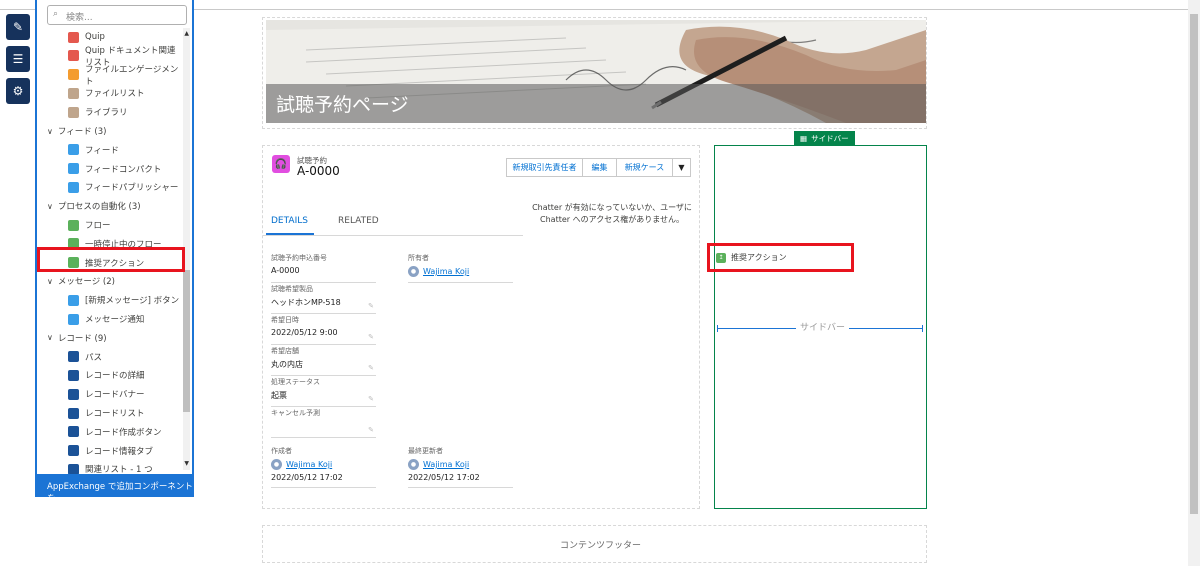 The image size is (1200, 566). I want to click on palette-component-item: ファイルエンゲージメント, so click(110, 75).